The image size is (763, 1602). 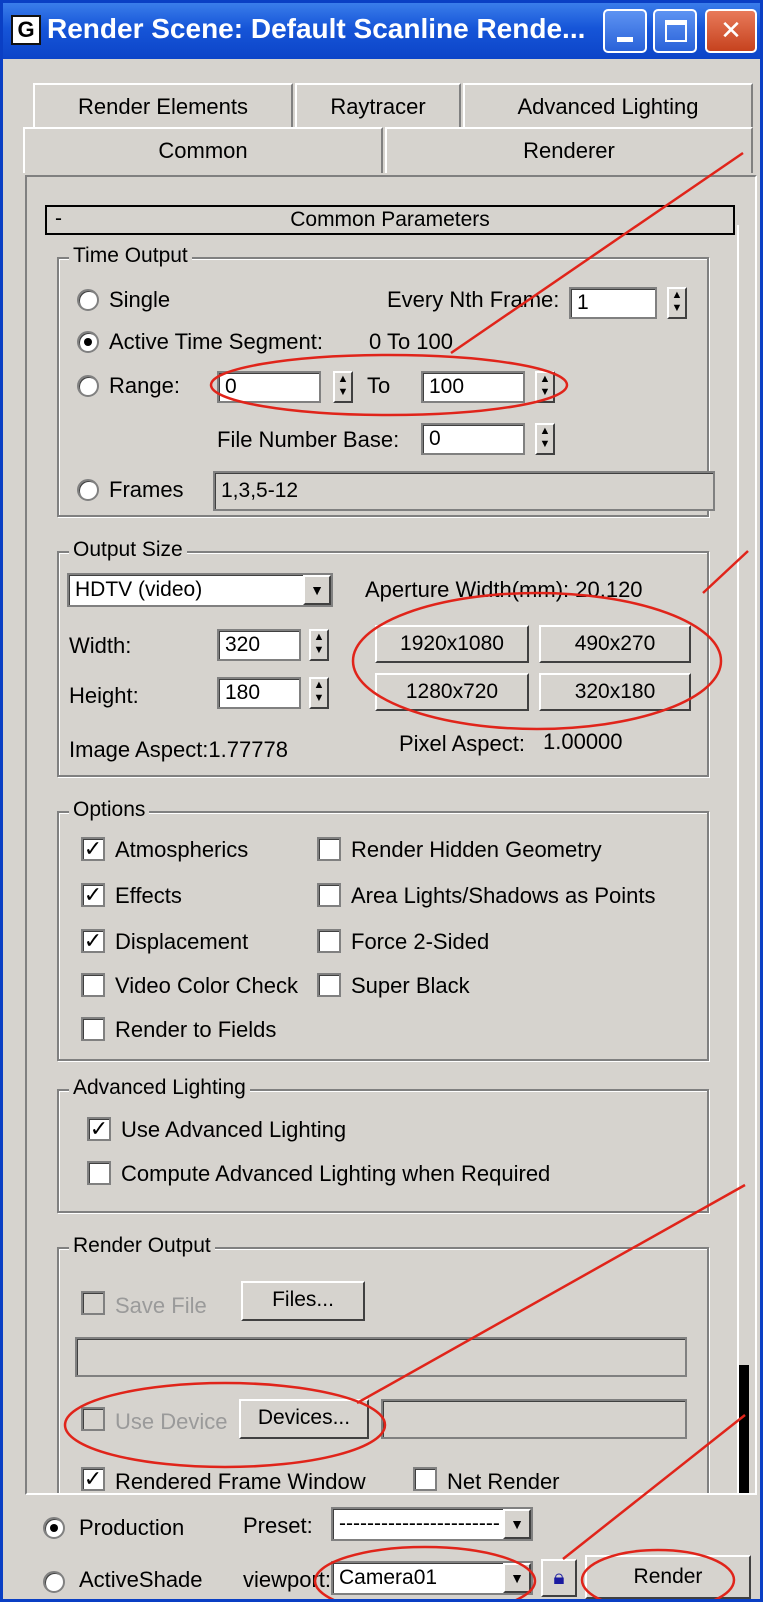 I want to click on range-to-label: To, so click(x=379, y=385).